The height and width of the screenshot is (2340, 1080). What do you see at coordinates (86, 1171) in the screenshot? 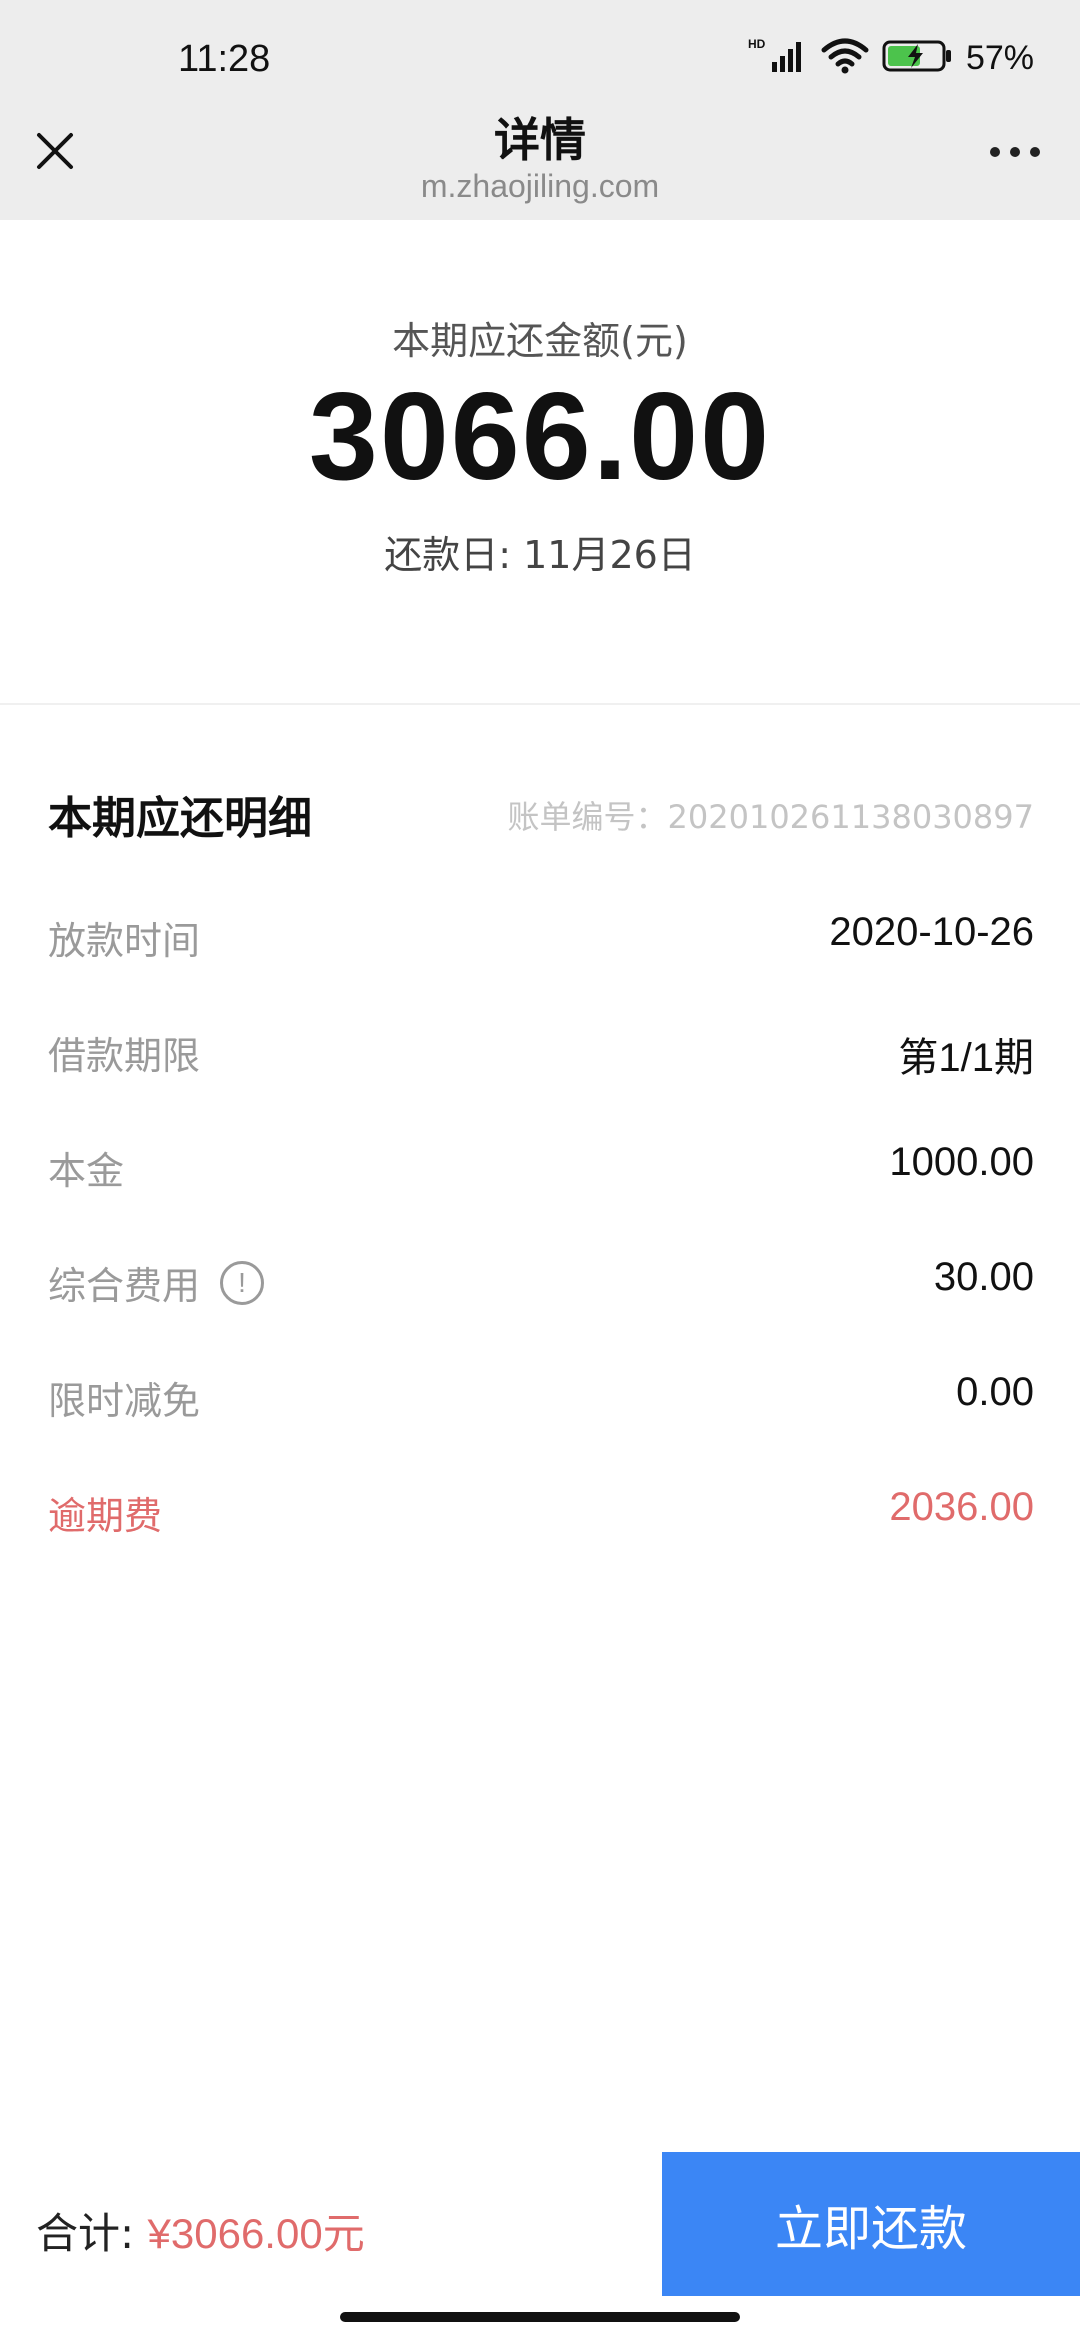
I see `row-label: 本金` at bounding box center [86, 1171].